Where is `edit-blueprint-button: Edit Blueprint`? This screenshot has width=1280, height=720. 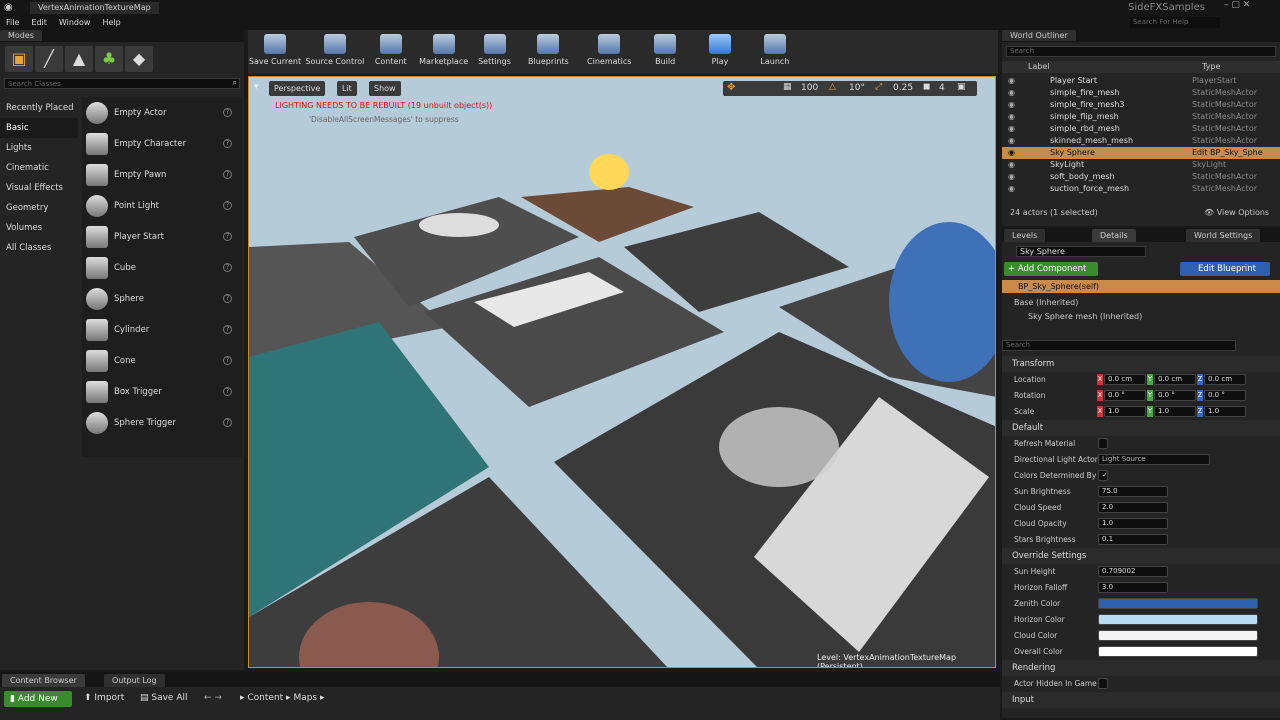 edit-blueprint-button: Edit Blueprint is located at coordinates (1225, 269).